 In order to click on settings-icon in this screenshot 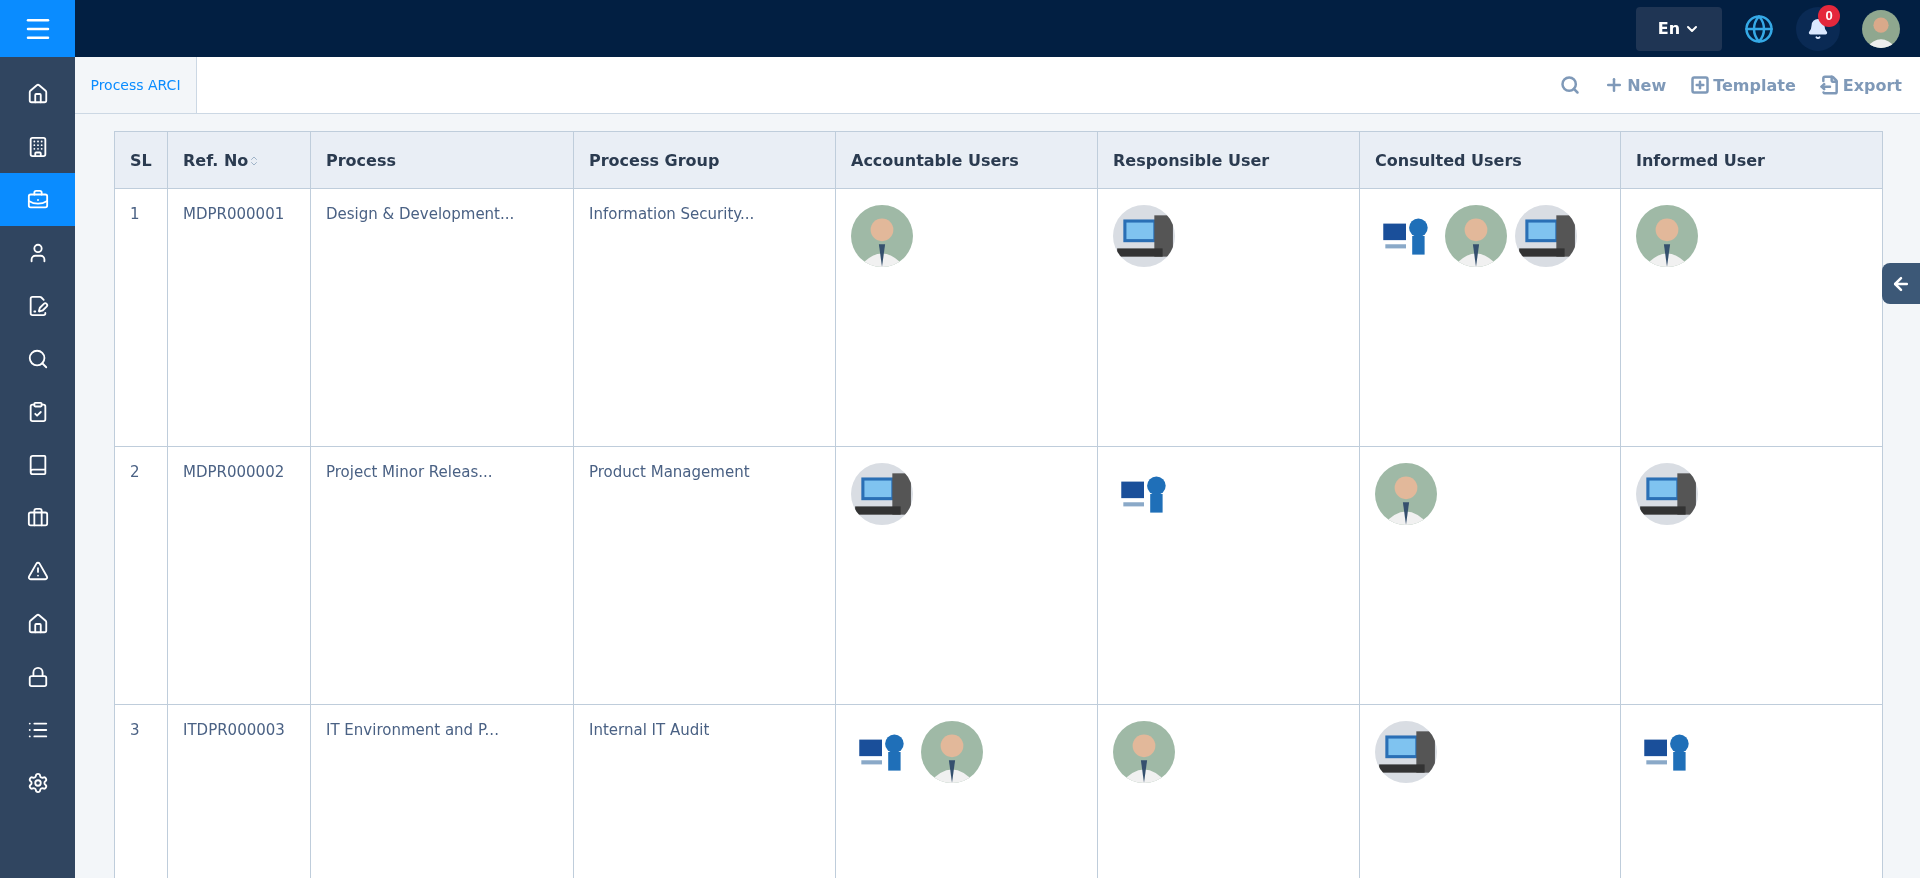, I will do `click(37, 782)`.